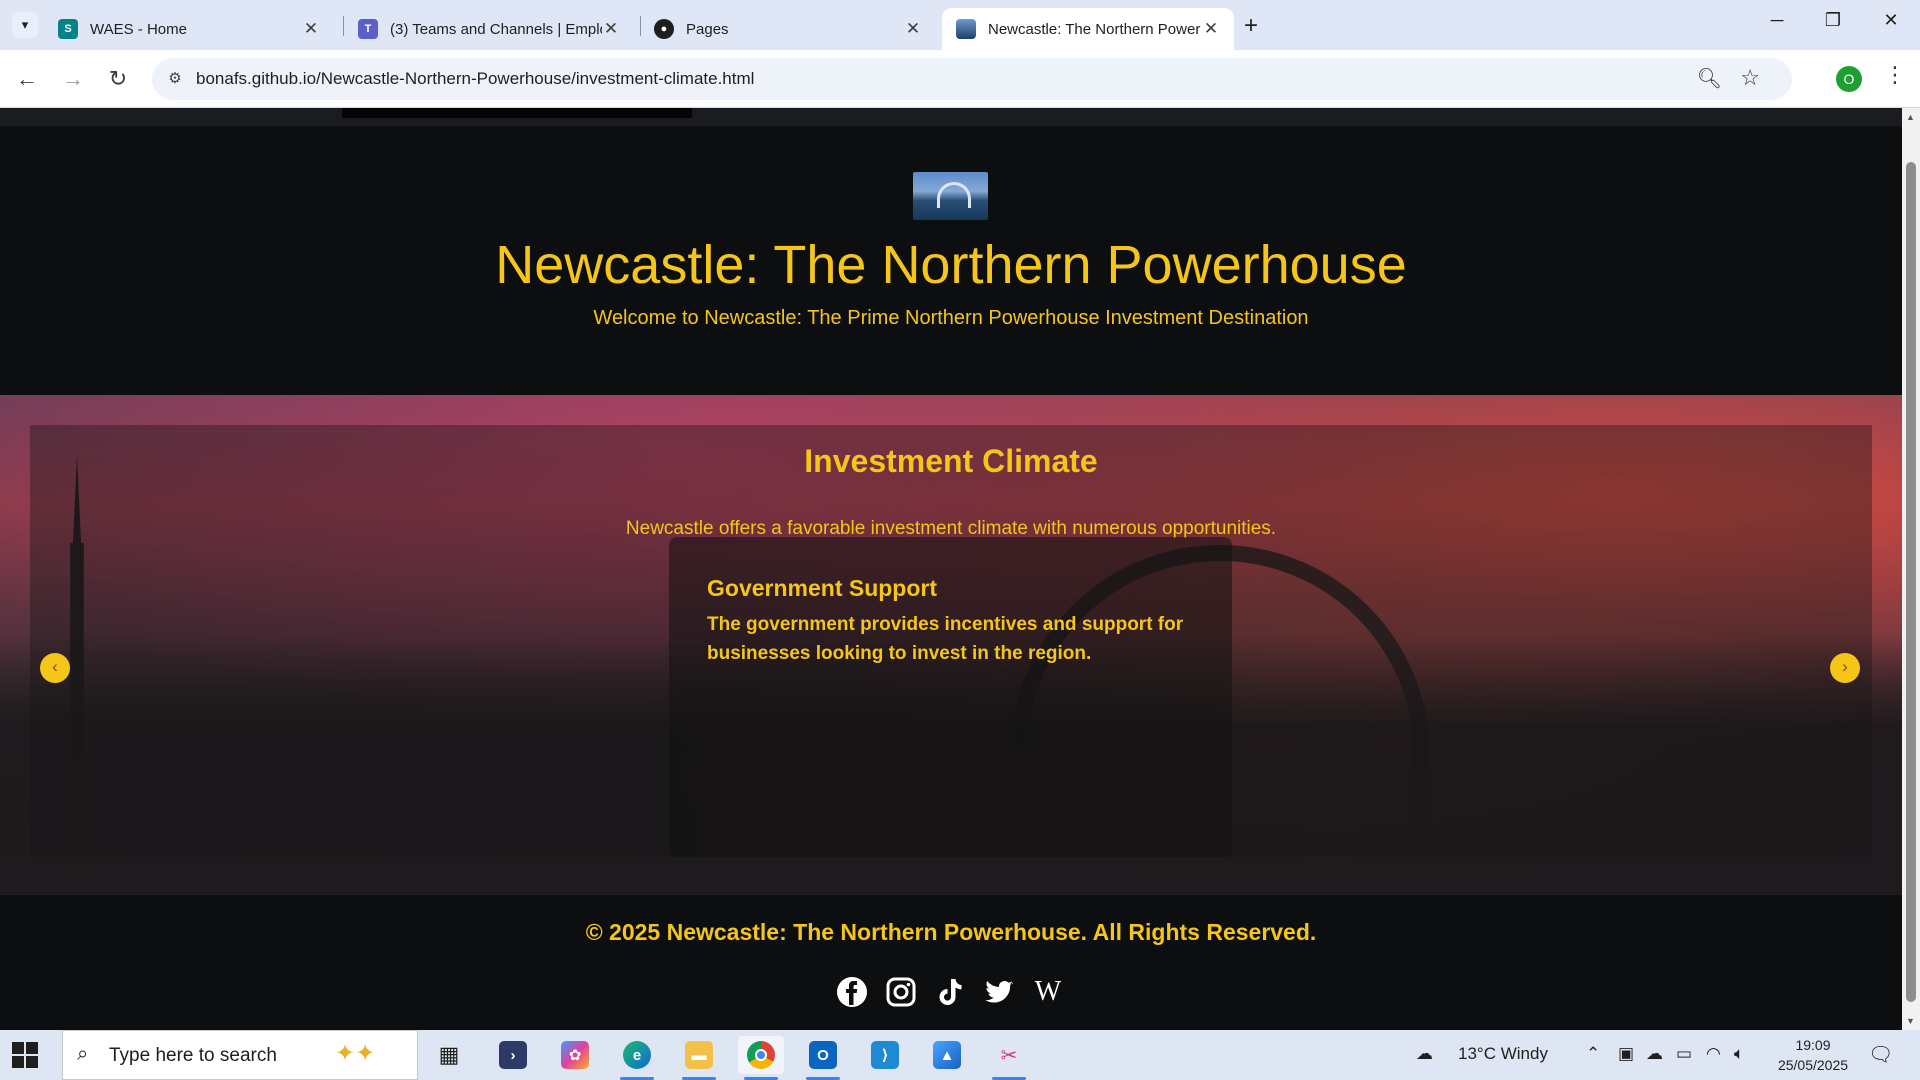  I want to click on facebook-icon, so click(852, 992).